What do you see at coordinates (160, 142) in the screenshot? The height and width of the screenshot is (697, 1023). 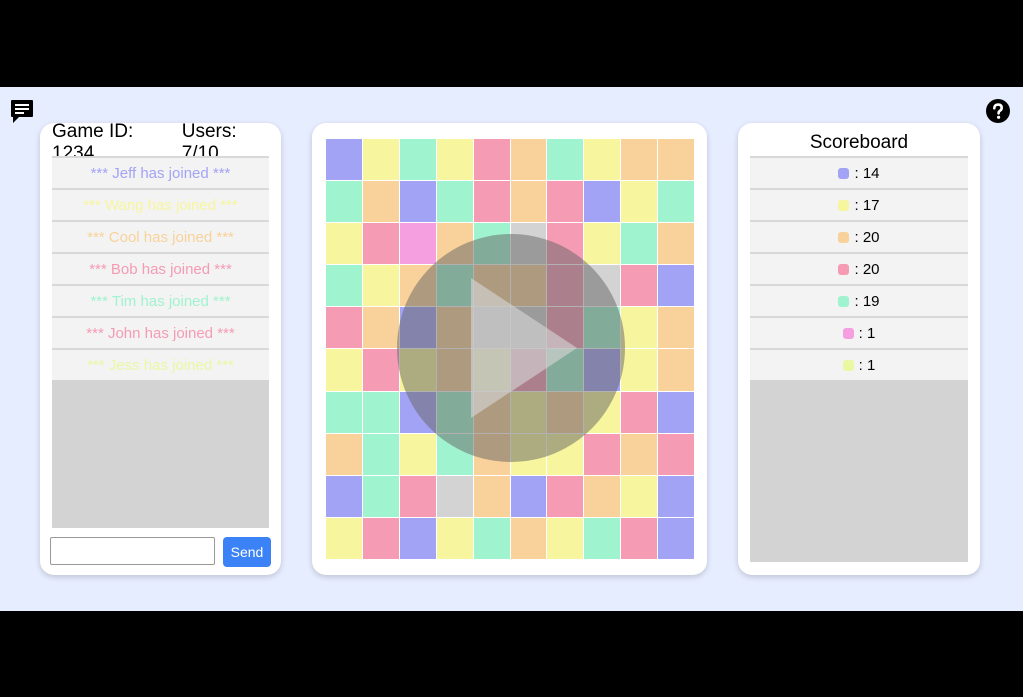 I see `game-info-header: Game ID: 1234 Users: 7/10` at bounding box center [160, 142].